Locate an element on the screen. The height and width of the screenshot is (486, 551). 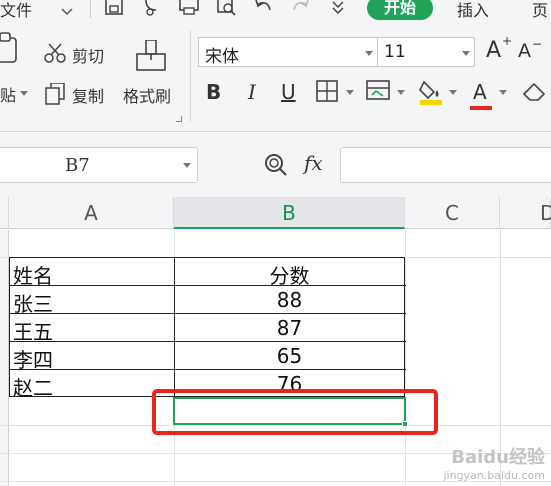
borders-icon is located at coordinates (327, 93).